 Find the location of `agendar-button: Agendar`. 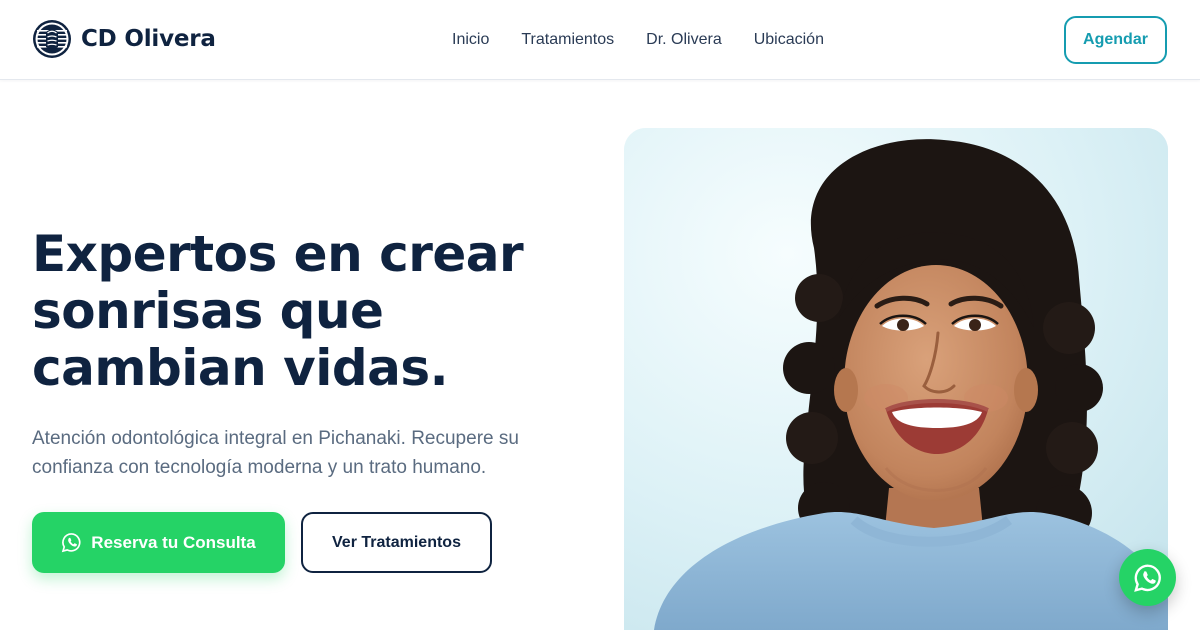

agendar-button: Agendar is located at coordinates (1115, 40).